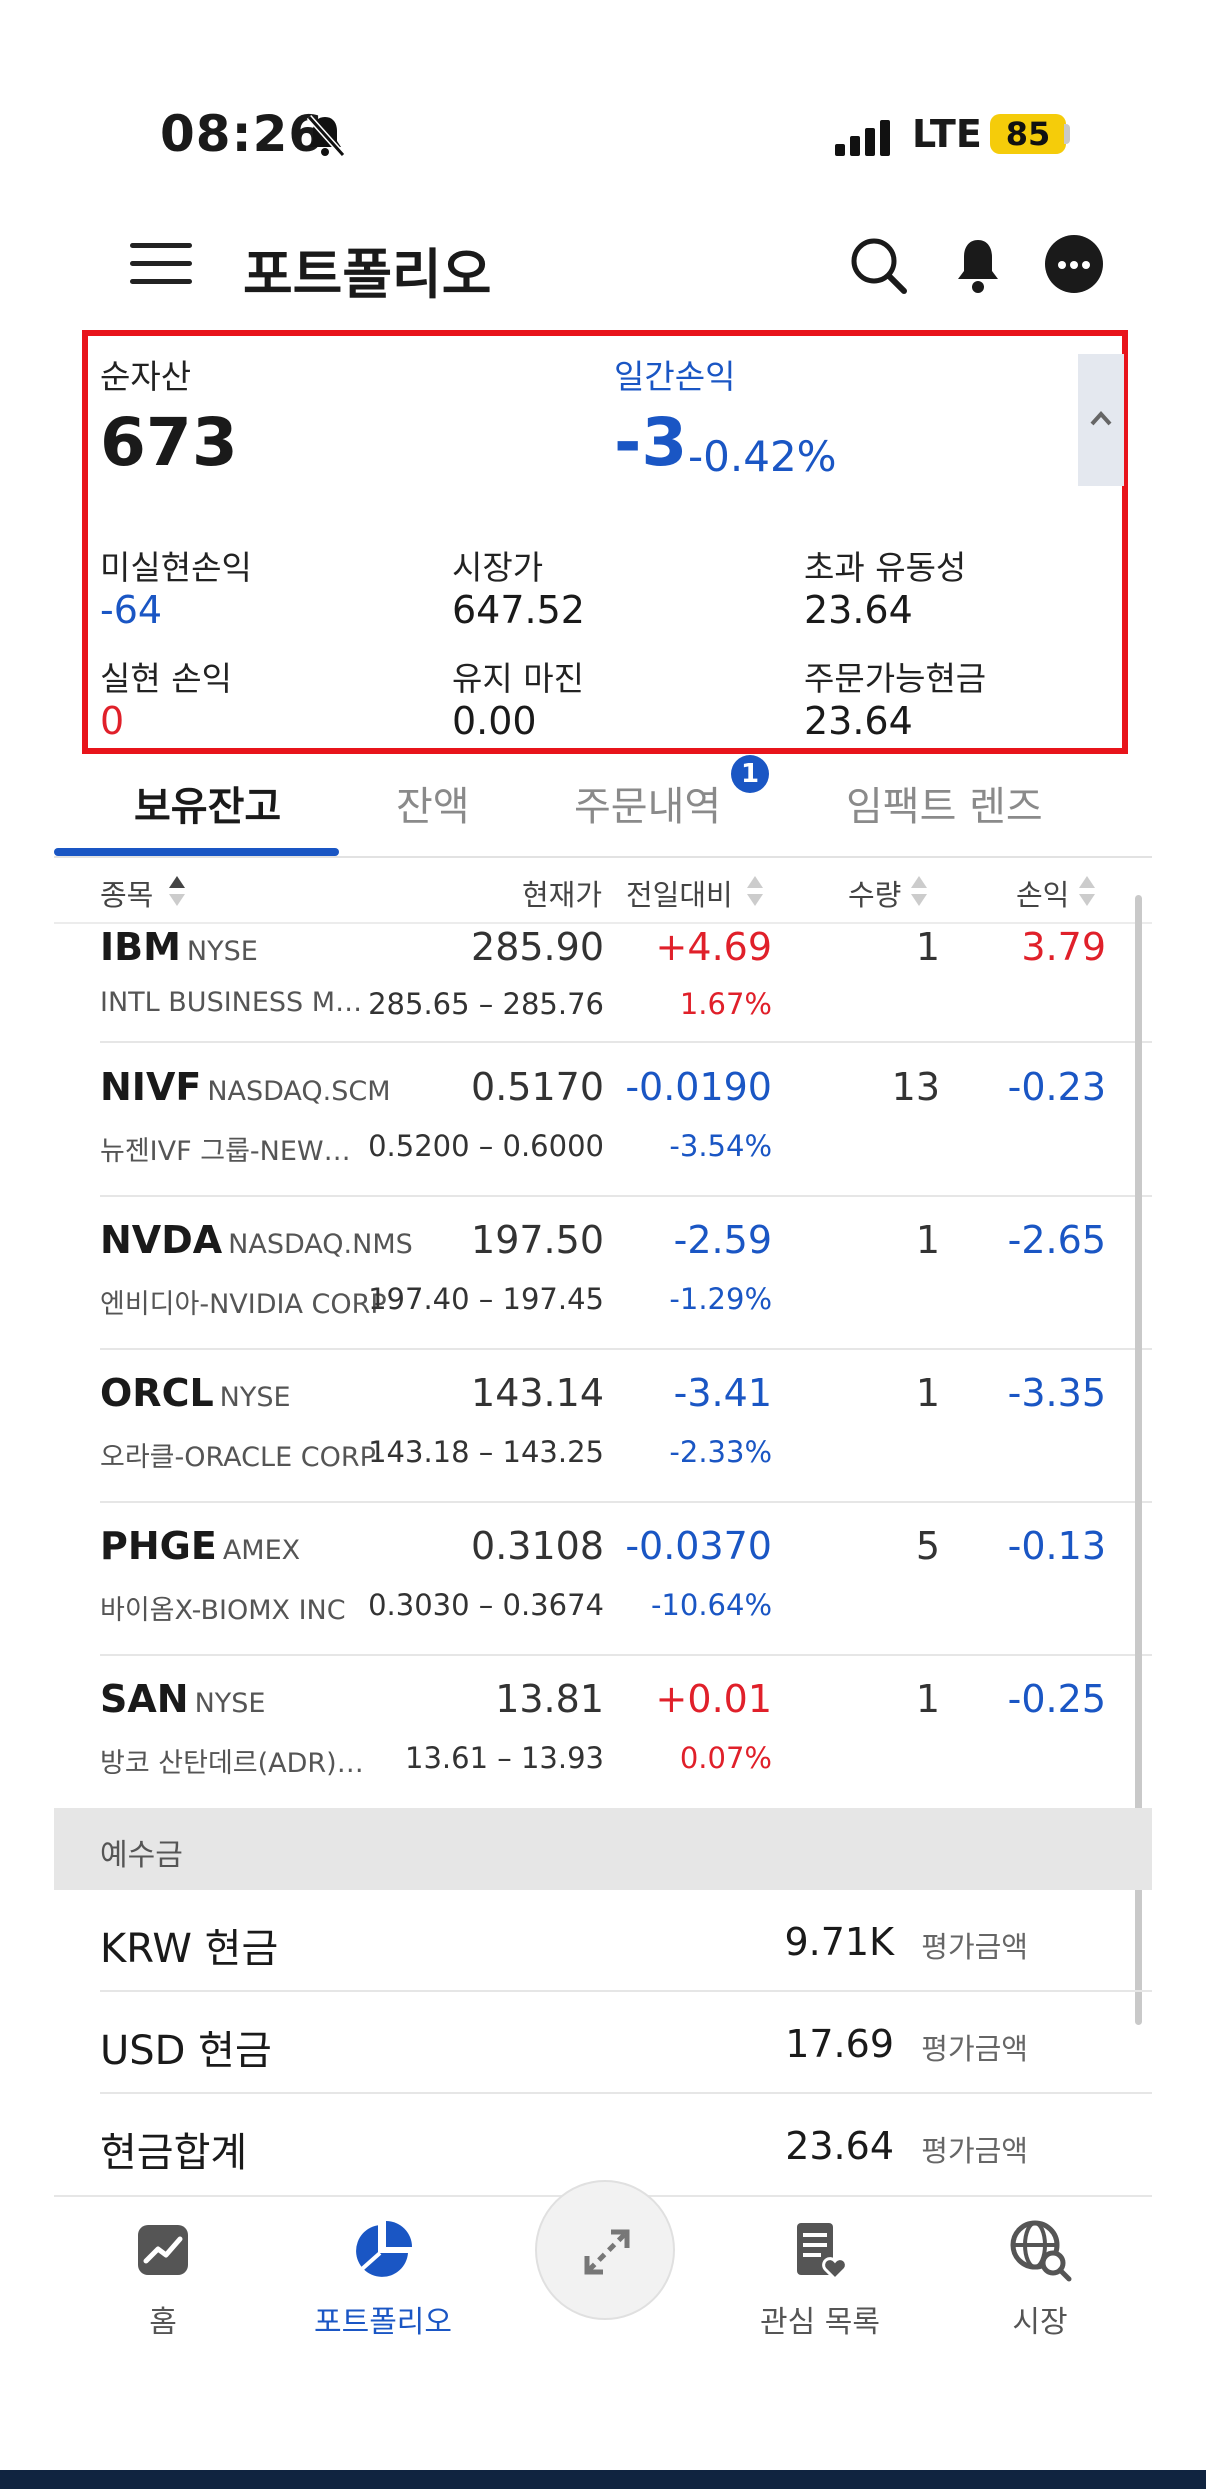  What do you see at coordinates (163, 2279) in the screenshot?
I see `nav-home: 홈` at bounding box center [163, 2279].